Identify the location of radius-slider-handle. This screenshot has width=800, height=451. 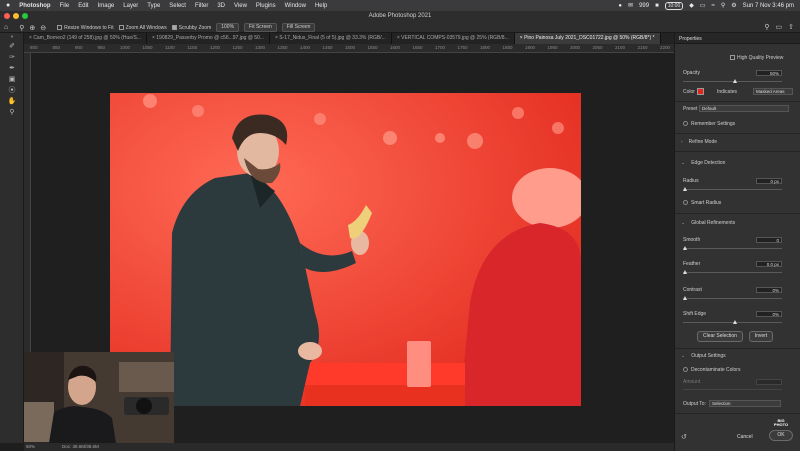
(685, 189).